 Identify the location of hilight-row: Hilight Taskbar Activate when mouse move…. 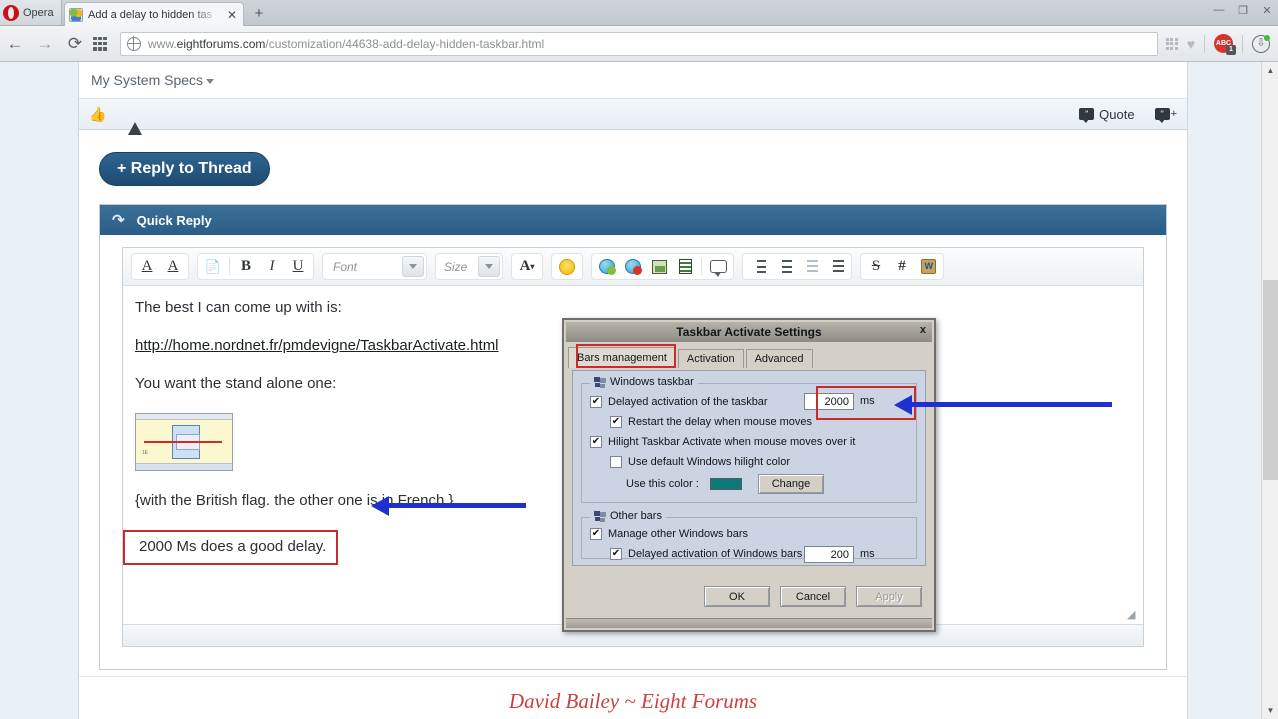
(722, 442).